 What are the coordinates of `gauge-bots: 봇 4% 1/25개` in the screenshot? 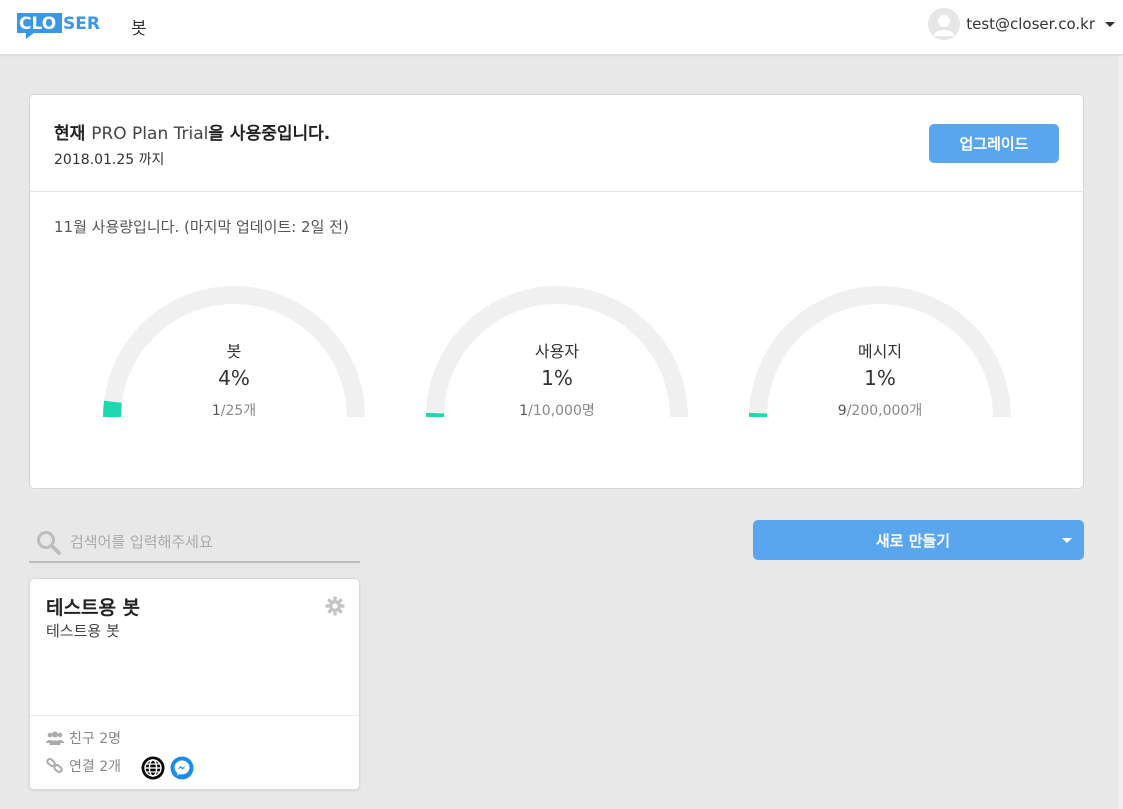 It's located at (234, 352).